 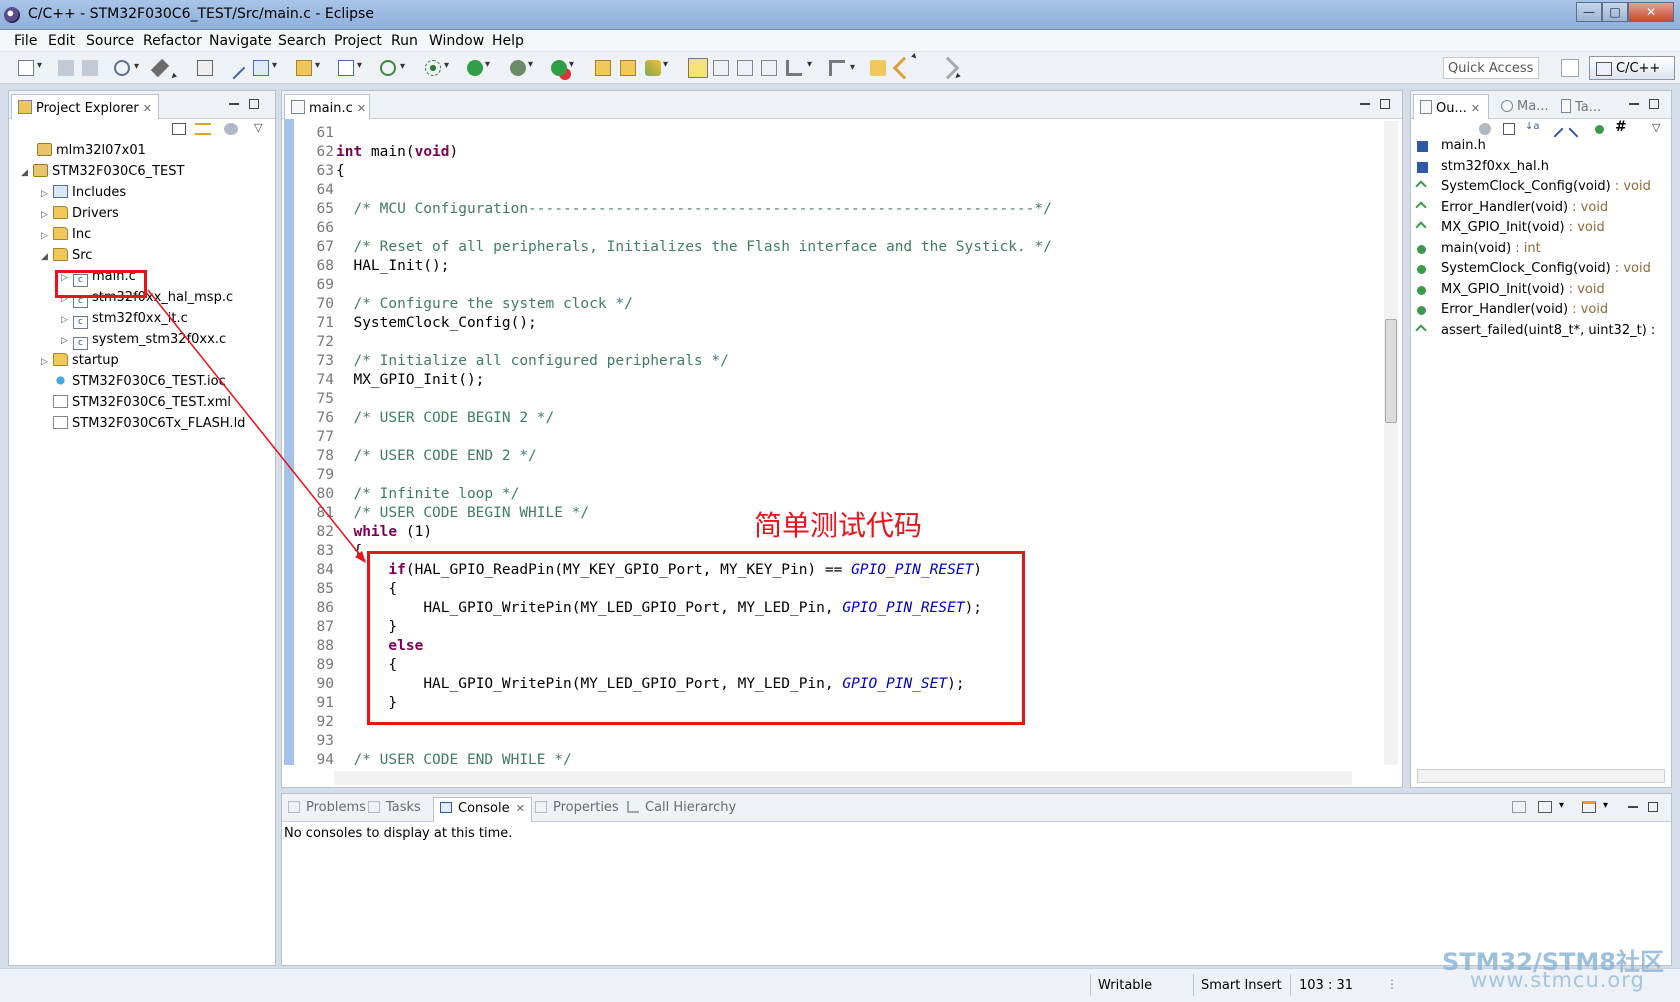 I want to click on annotation-arrow-line, so click(x=256, y=425).